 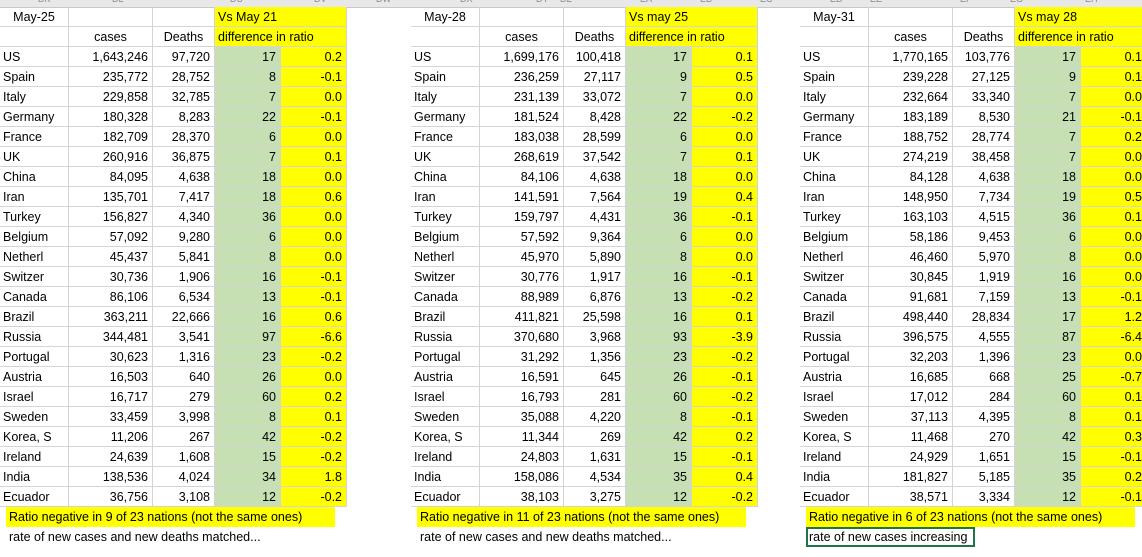 What do you see at coordinates (1078, 17) in the screenshot?
I see `vs-label-cell: Vs may 28` at bounding box center [1078, 17].